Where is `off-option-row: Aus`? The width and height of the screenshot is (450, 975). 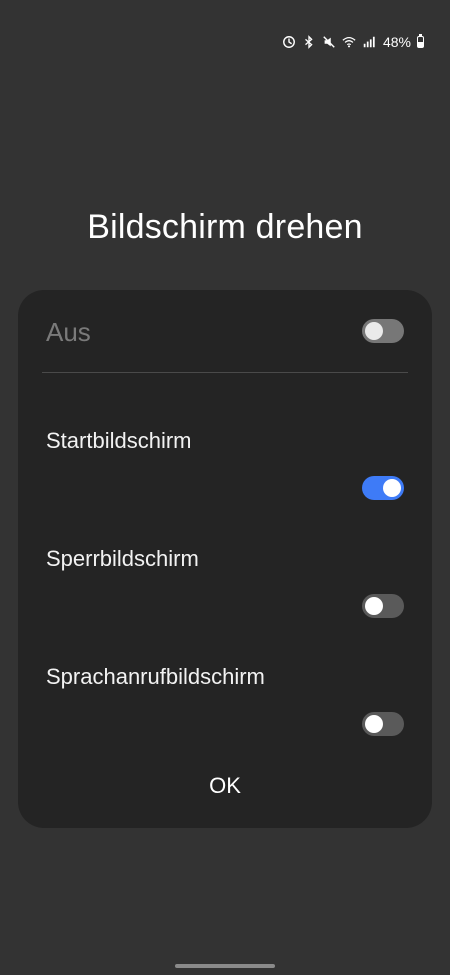
off-option-row: Aus is located at coordinates (225, 332).